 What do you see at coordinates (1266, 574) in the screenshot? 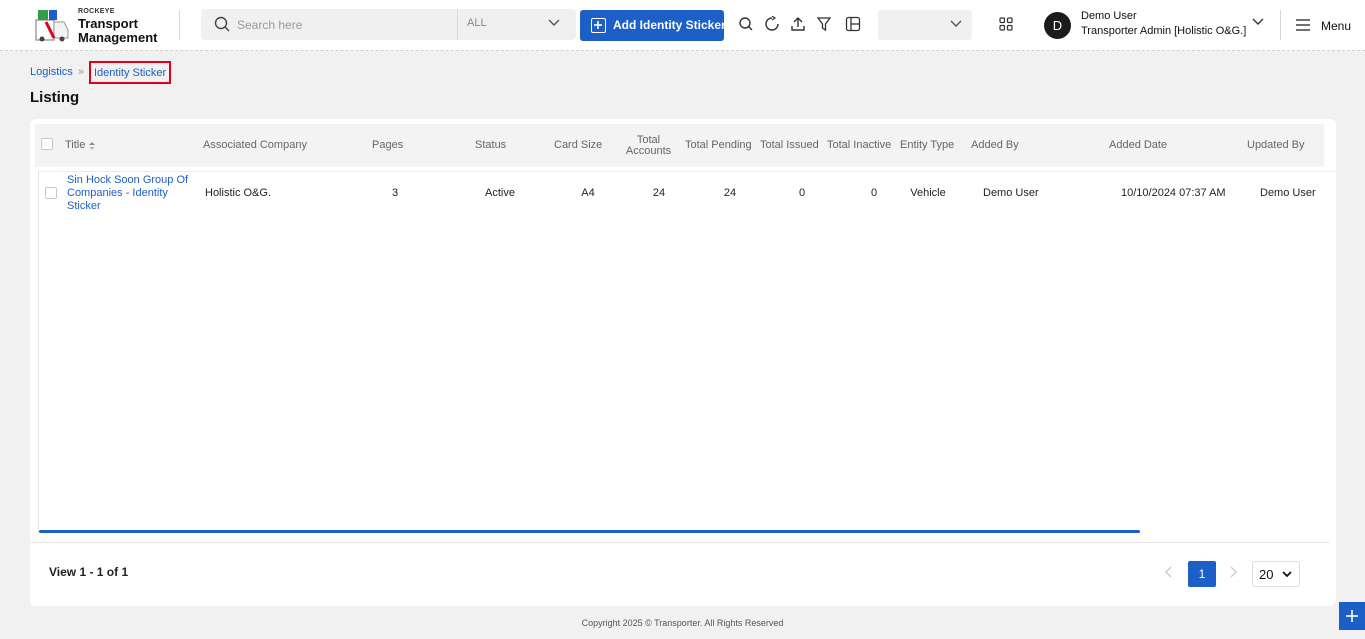
I see `page-size-value: 20` at bounding box center [1266, 574].